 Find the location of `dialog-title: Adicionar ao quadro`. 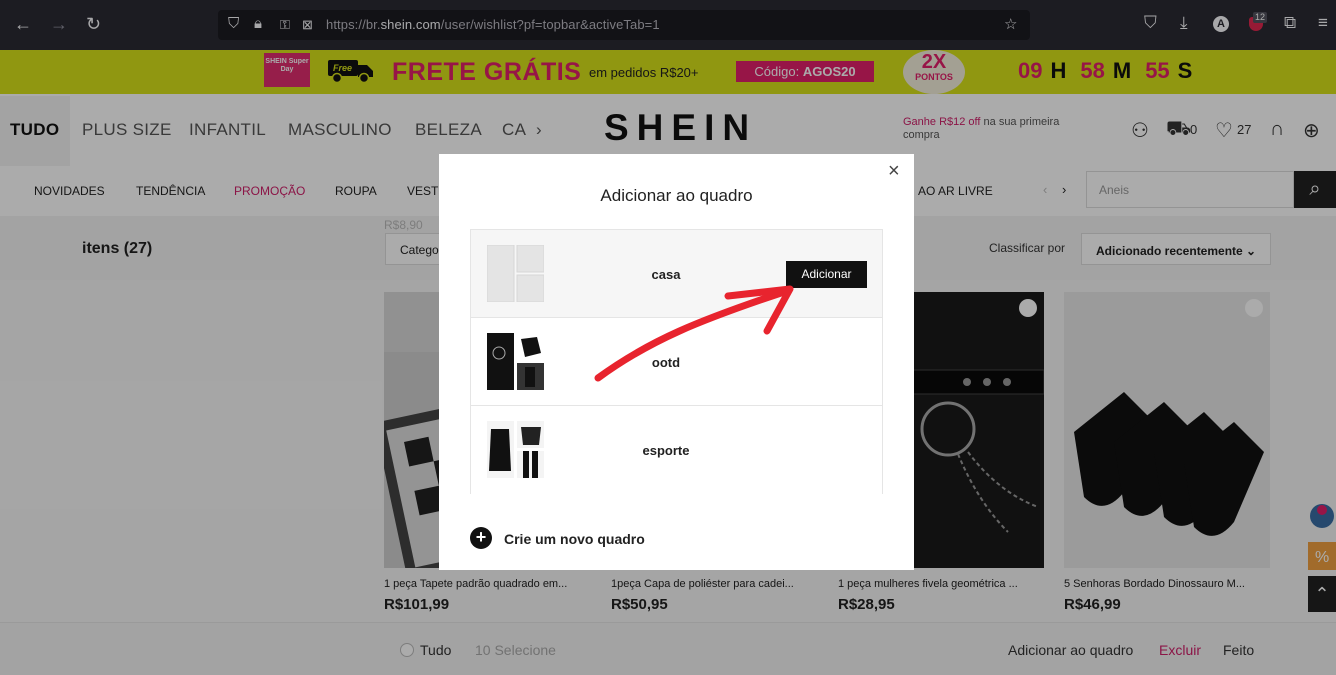

dialog-title: Adicionar ao quadro is located at coordinates (676, 195).